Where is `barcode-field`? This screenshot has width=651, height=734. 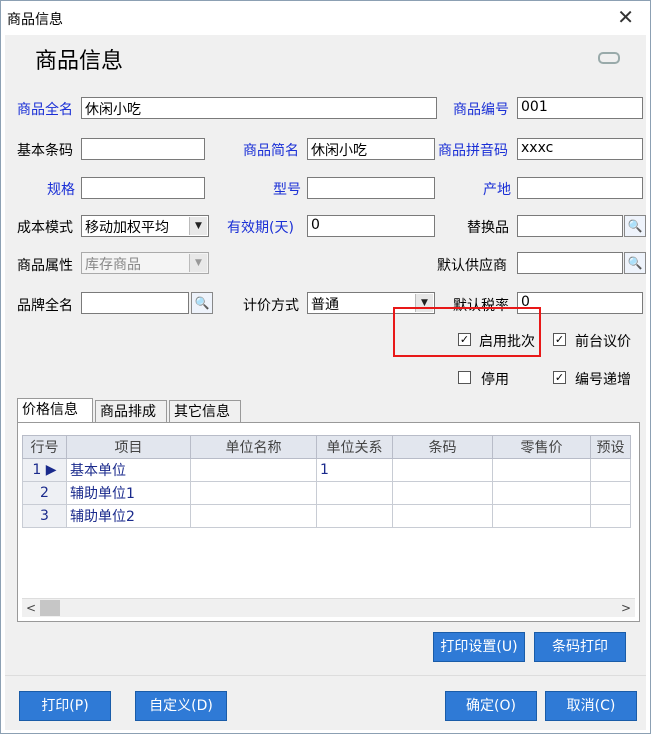
barcode-field is located at coordinates (143, 149).